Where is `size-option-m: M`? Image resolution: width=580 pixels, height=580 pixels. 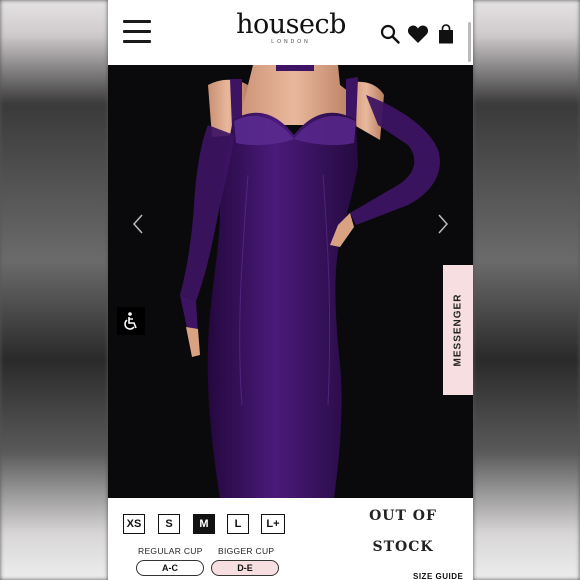
size-option-m: M is located at coordinates (204, 524).